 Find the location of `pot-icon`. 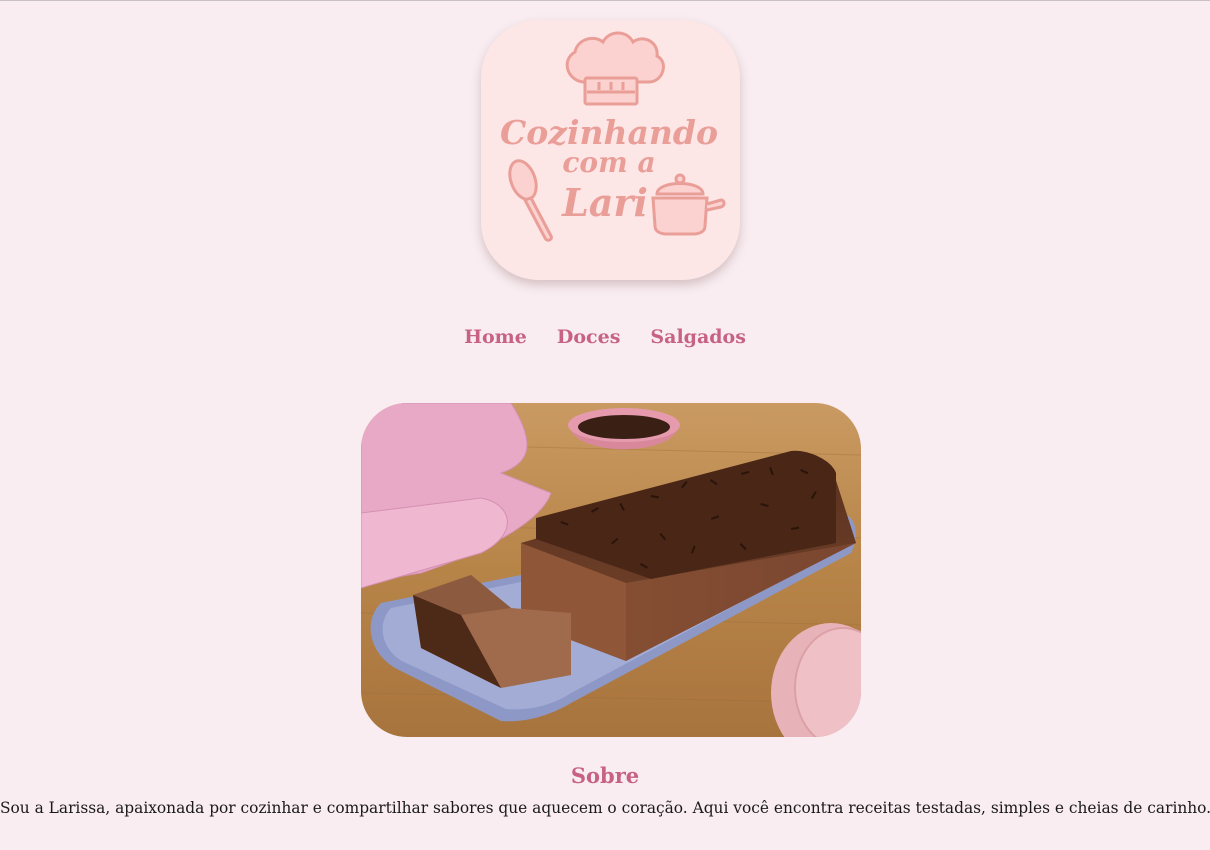

pot-icon is located at coordinates (688, 204).